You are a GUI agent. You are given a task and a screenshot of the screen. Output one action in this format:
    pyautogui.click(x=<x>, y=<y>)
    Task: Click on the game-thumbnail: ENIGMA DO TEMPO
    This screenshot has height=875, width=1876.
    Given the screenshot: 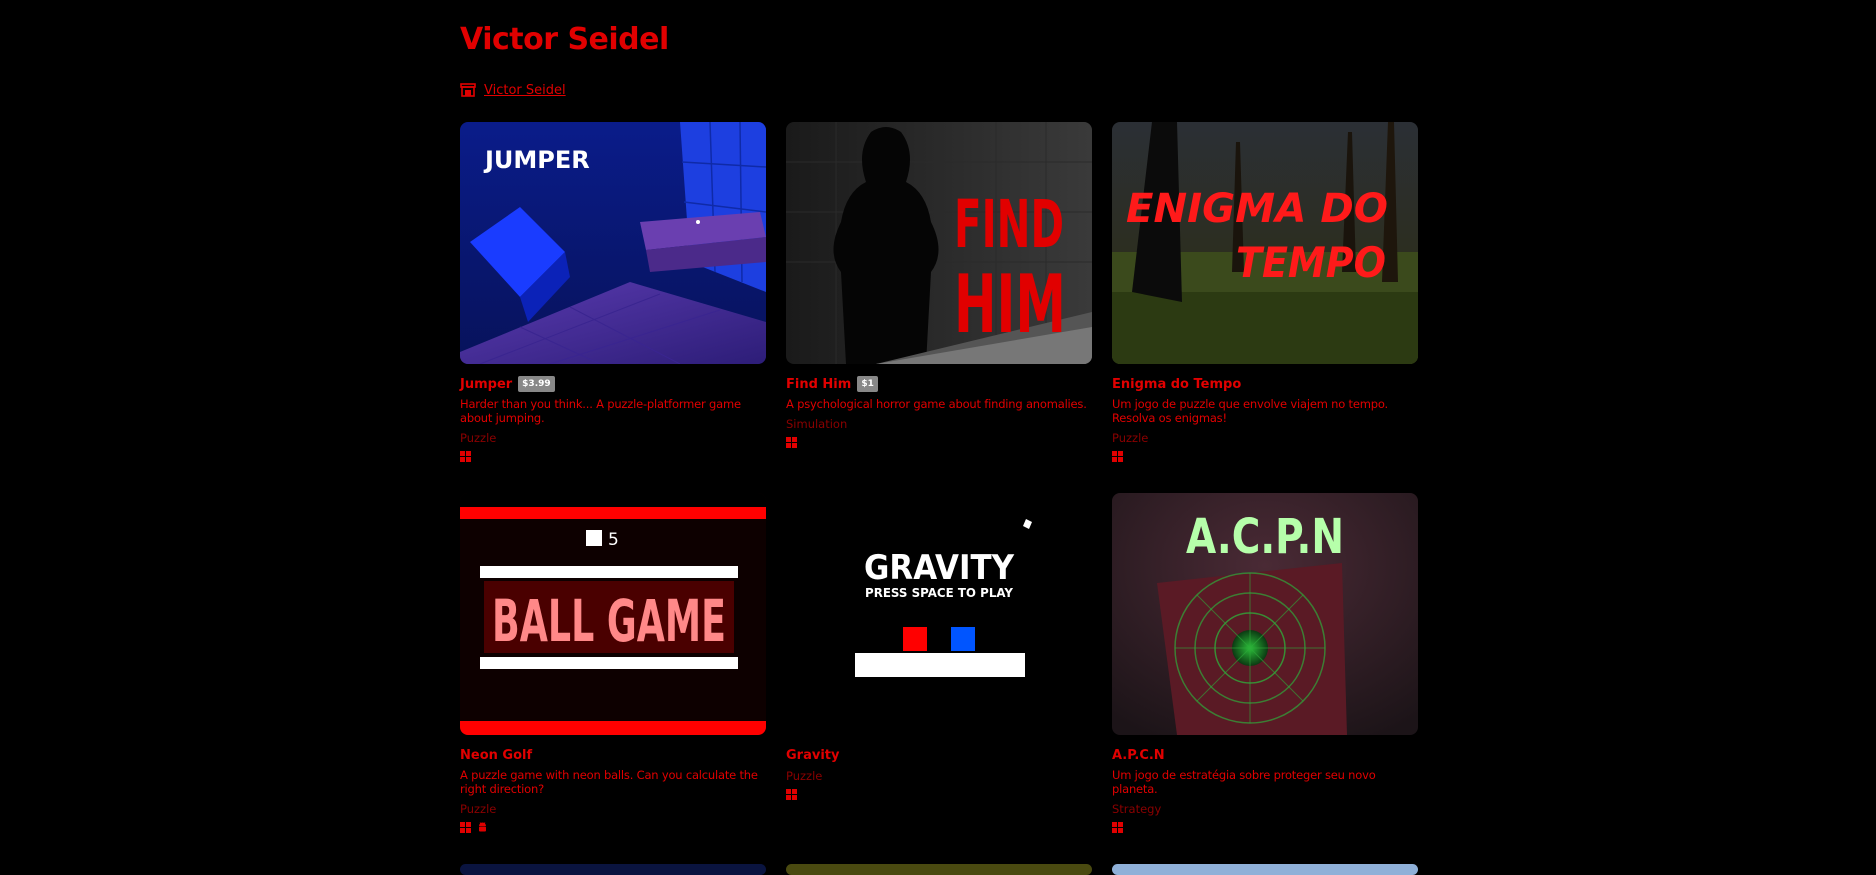 What is the action you would take?
    pyautogui.click(x=1265, y=243)
    